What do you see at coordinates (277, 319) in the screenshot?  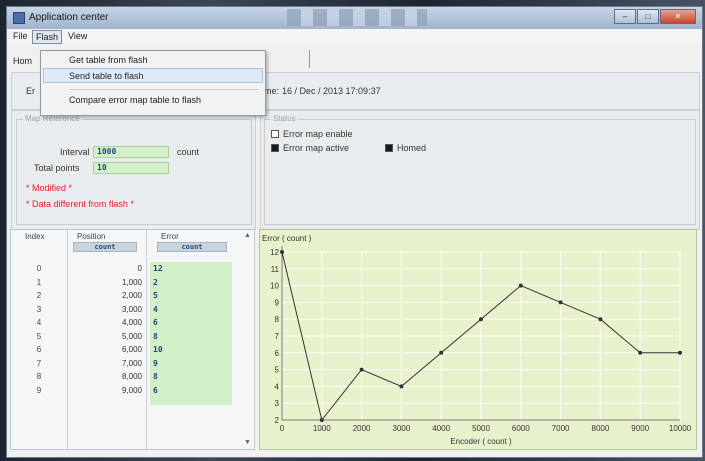 I see `y-tick-label: 8` at bounding box center [277, 319].